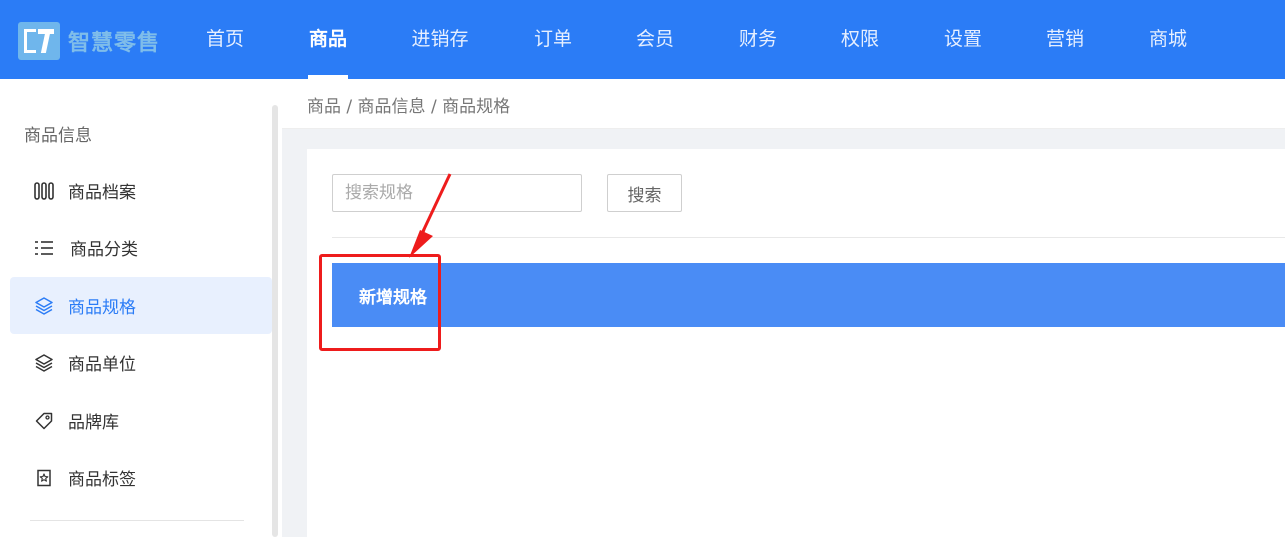 The height and width of the screenshot is (537, 1285). Describe the element at coordinates (440, 39) in the screenshot. I see `nav-item-inventory: 进销存` at that location.